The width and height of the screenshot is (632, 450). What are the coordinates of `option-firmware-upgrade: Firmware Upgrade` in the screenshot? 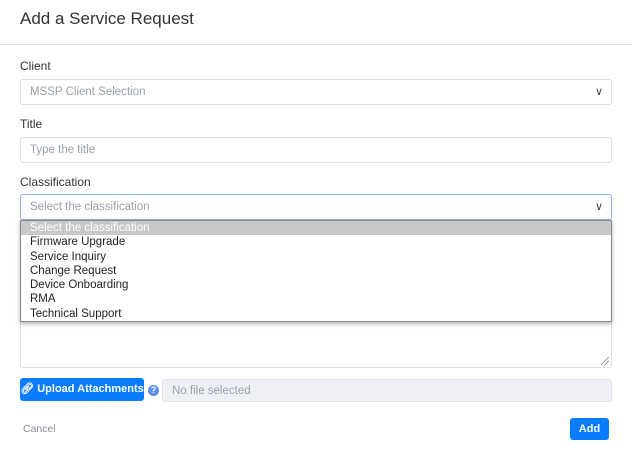 It's located at (316, 242).